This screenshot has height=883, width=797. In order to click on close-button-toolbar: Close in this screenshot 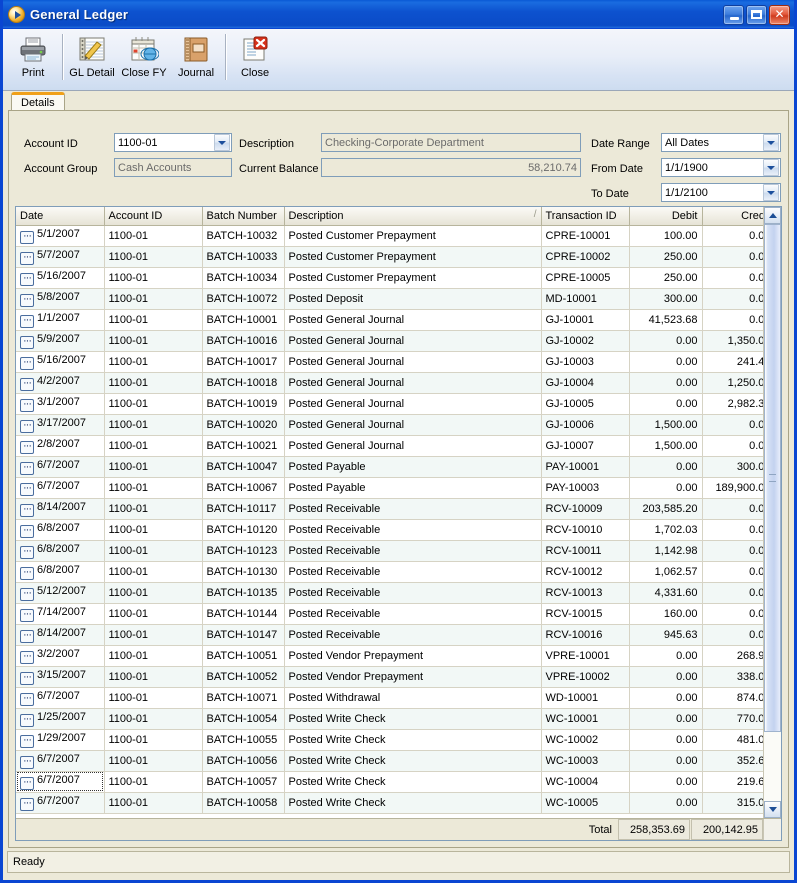, I will do `click(255, 58)`.